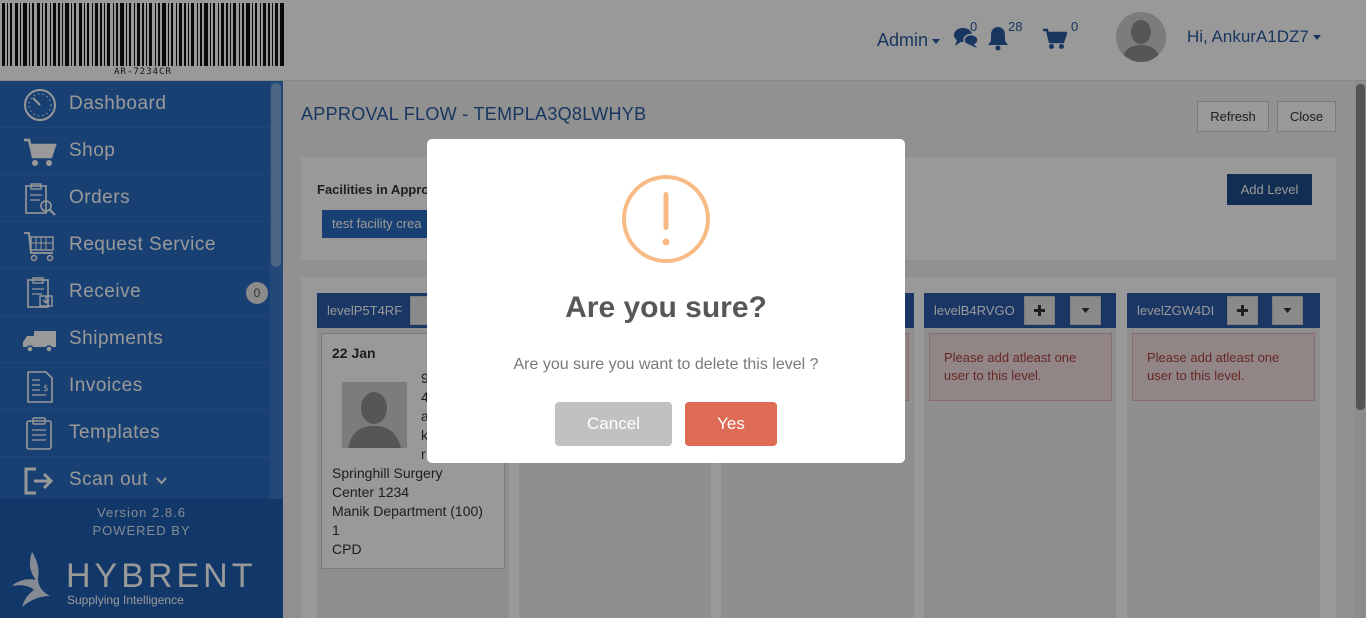 Image resolution: width=1366 pixels, height=618 pixels. Describe the element at coordinates (613, 424) in the screenshot. I see `cancel-button: Cancel` at that location.